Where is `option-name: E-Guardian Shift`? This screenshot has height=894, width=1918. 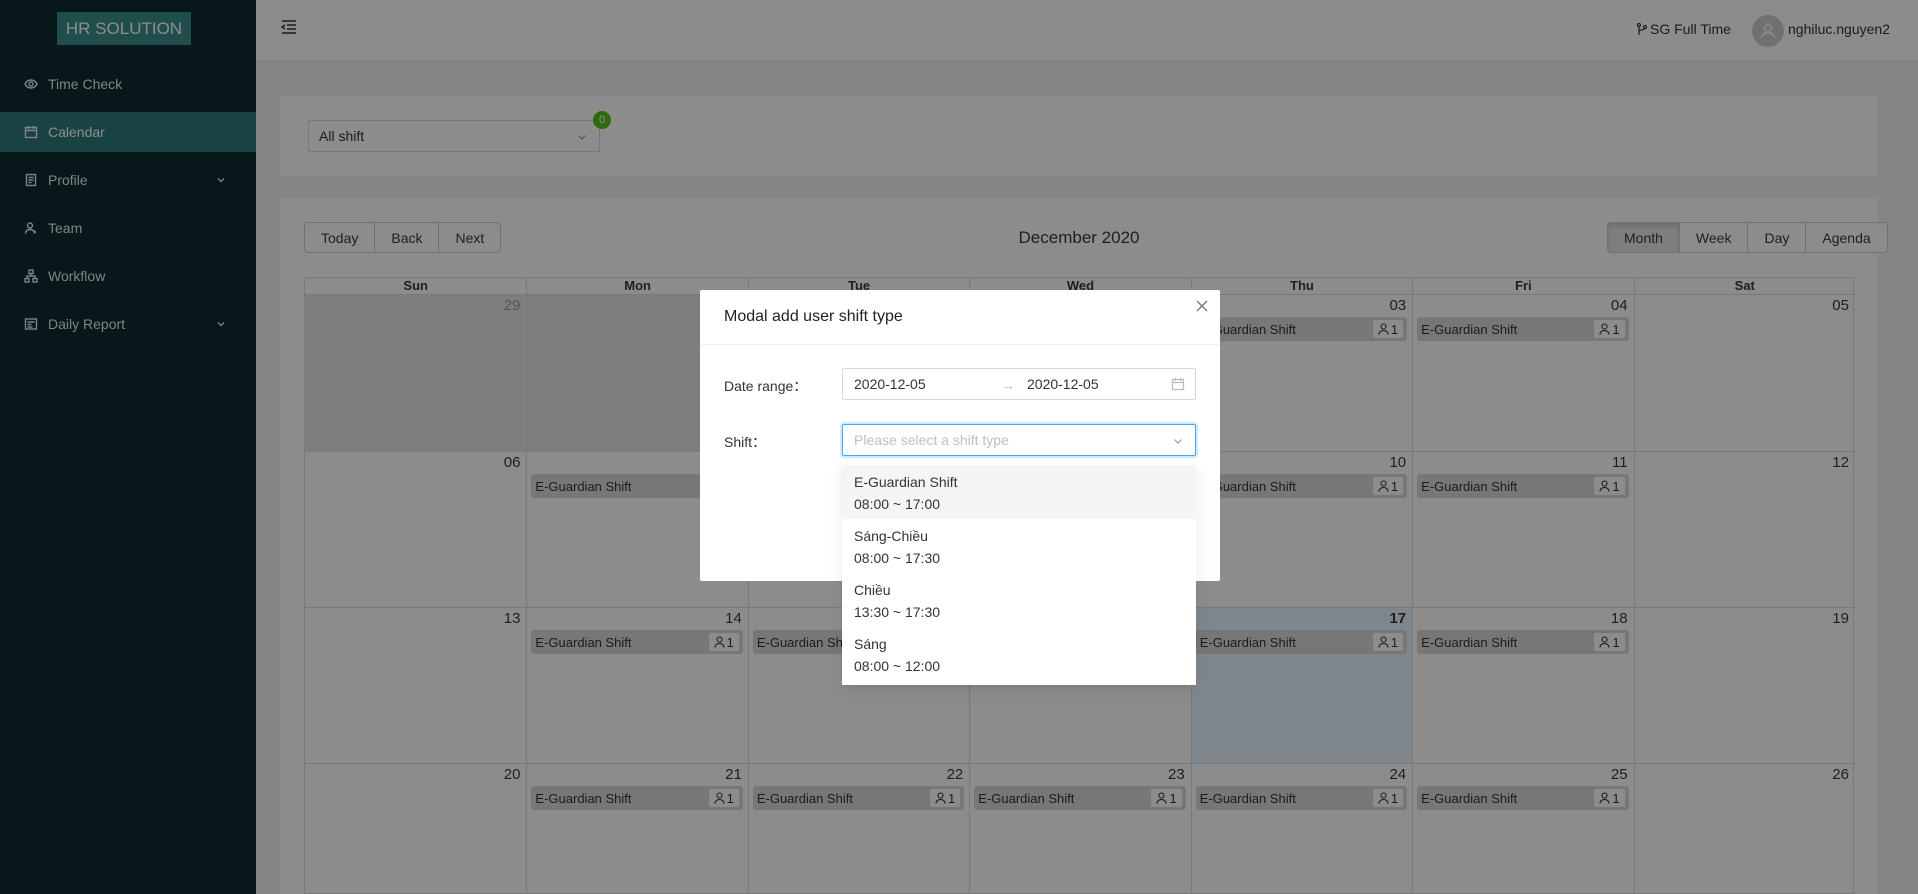
option-name: E-Guardian Shift is located at coordinates (906, 482).